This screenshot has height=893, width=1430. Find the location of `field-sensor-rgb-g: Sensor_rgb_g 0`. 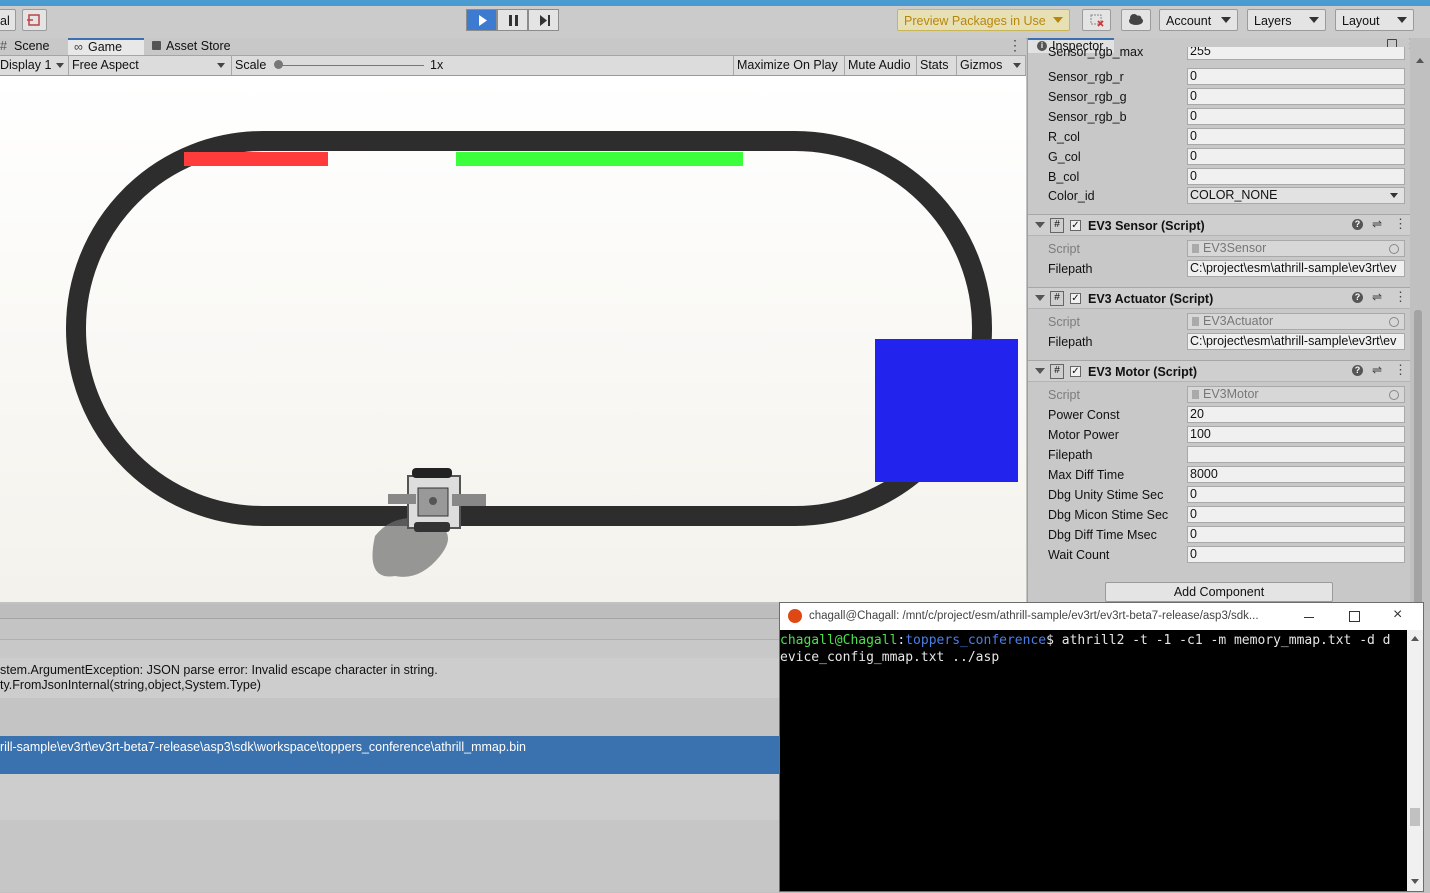

field-sensor-rgb-g: Sensor_rgb_g 0 is located at coordinates (1219, 97).